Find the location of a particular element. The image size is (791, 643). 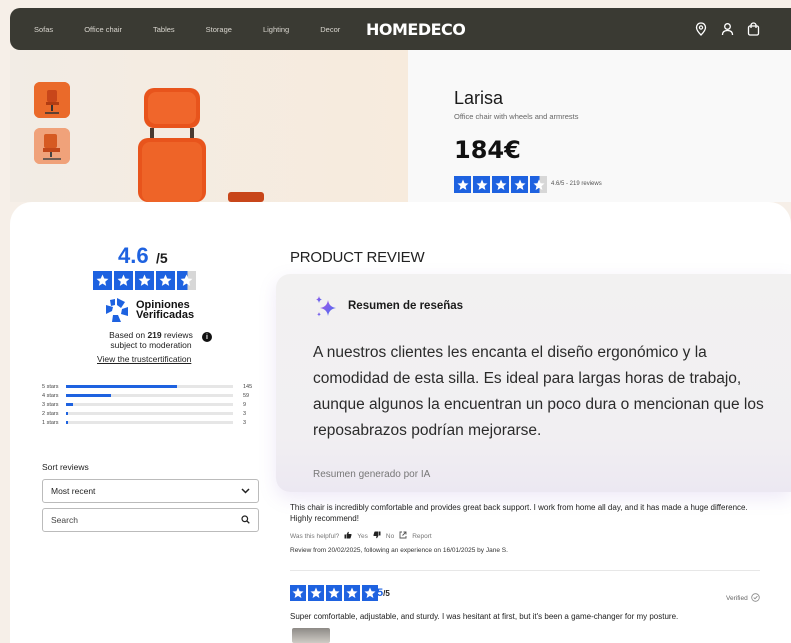

overall-rating-stars is located at coordinates (144, 280).